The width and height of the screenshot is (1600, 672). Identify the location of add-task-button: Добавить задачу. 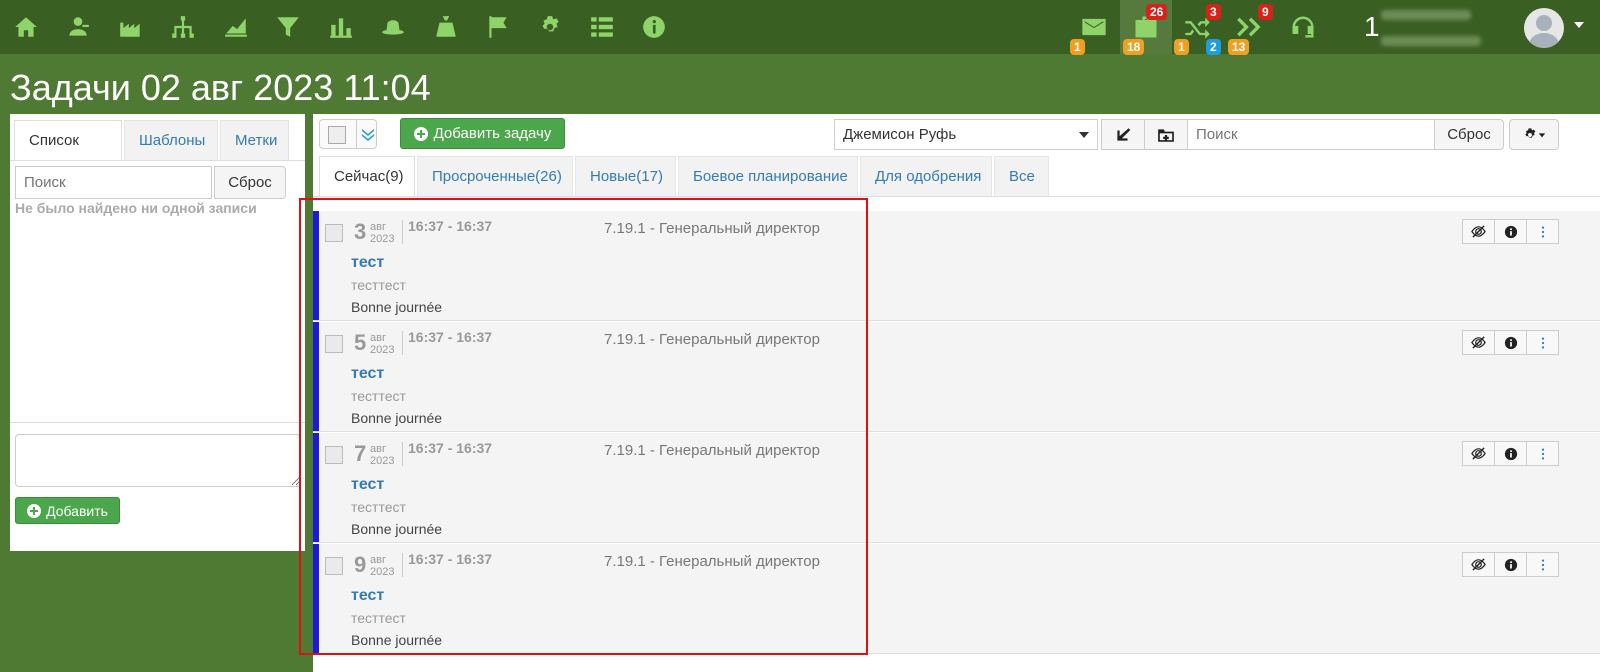
(482, 133).